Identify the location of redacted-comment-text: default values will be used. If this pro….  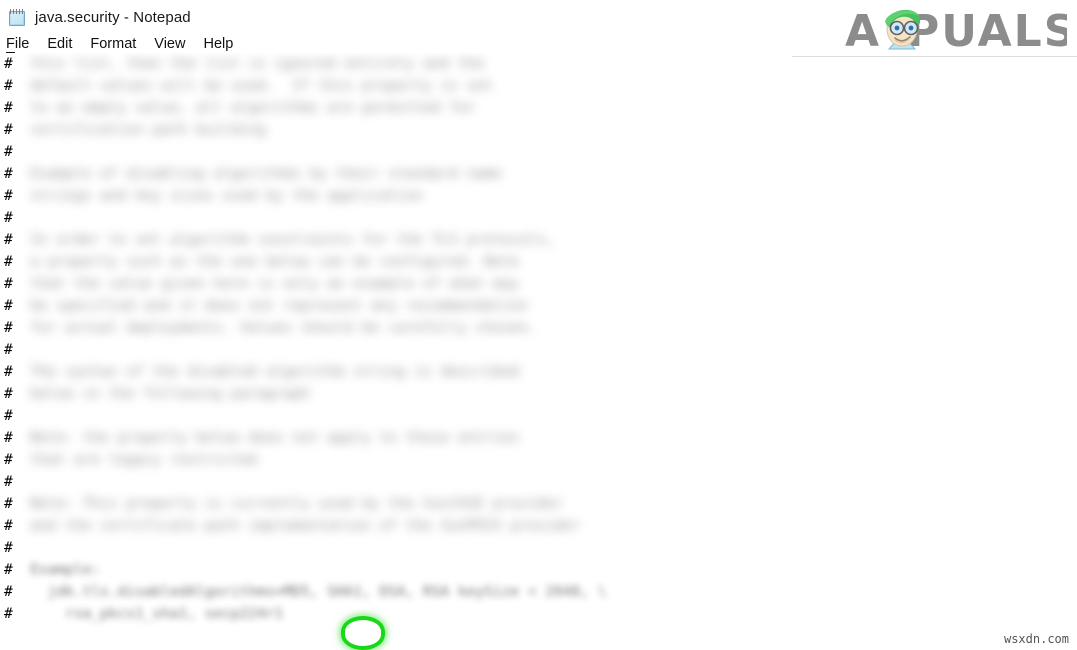
(252, 86).